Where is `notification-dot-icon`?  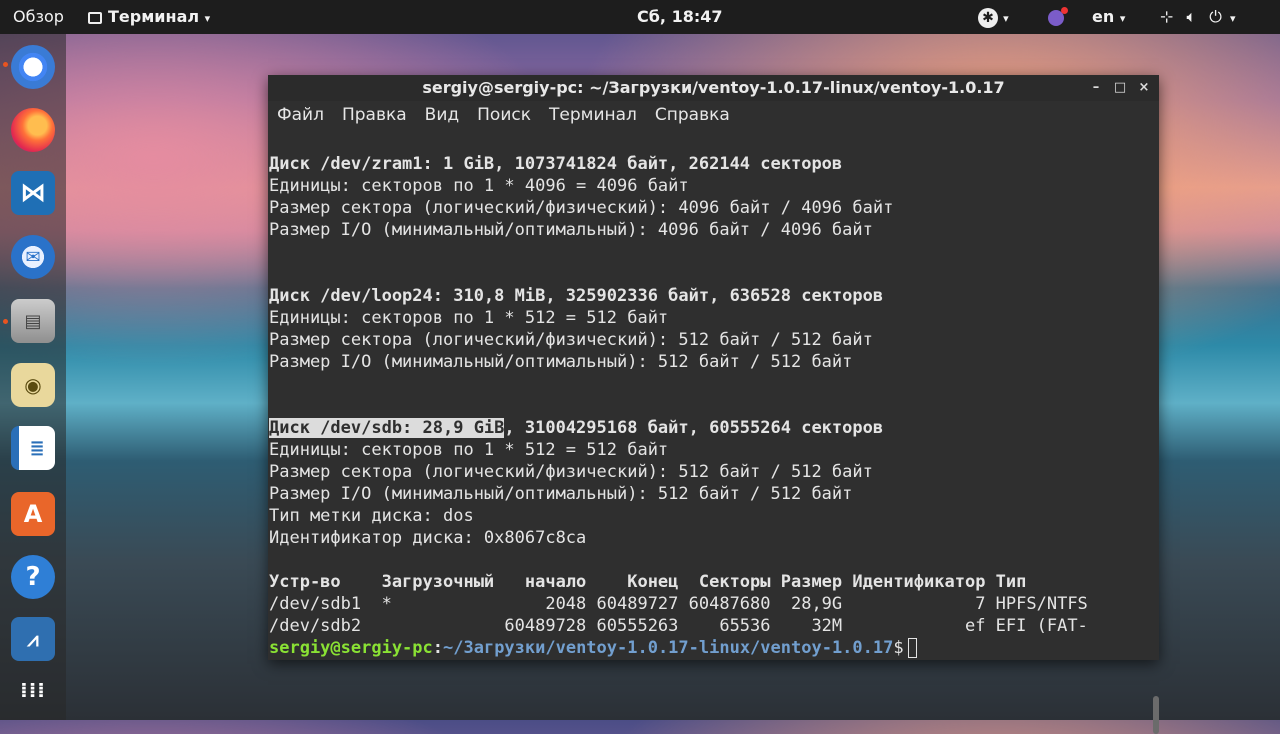 notification-dot-icon is located at coordinates (1064, 10).